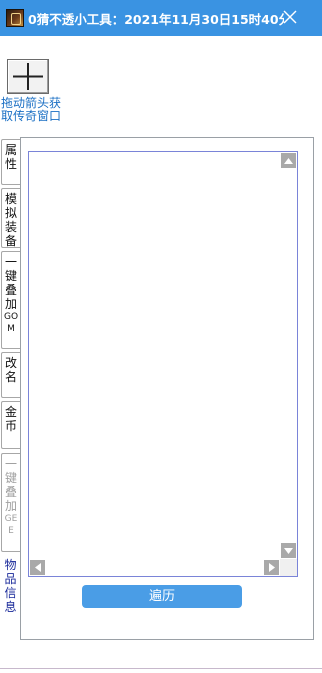 This screenshot has width=322, height=673. I want to click on tab-item-info: 物品信息, so click(10, 585).